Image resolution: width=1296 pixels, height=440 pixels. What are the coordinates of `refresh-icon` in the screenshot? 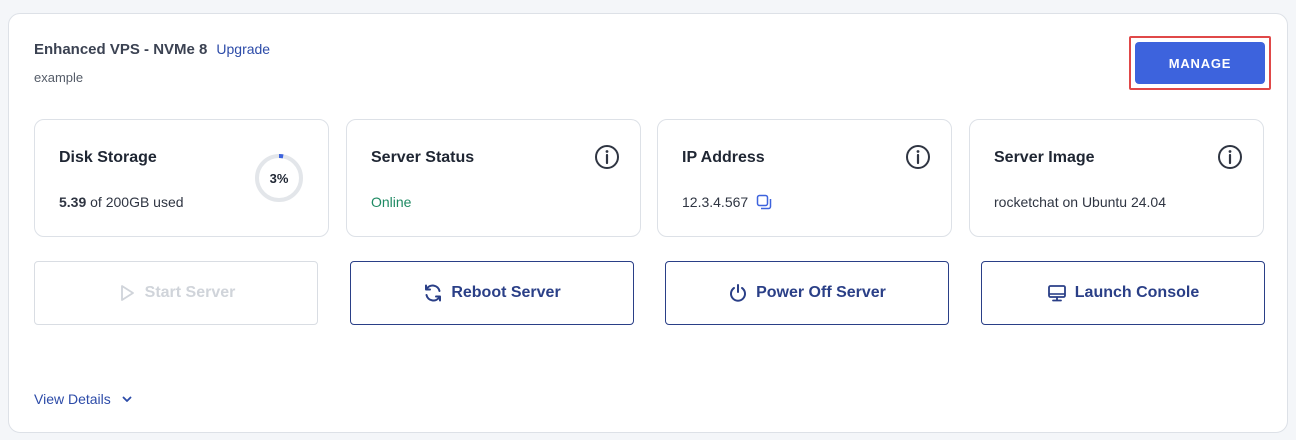 It's located at (433, 293).